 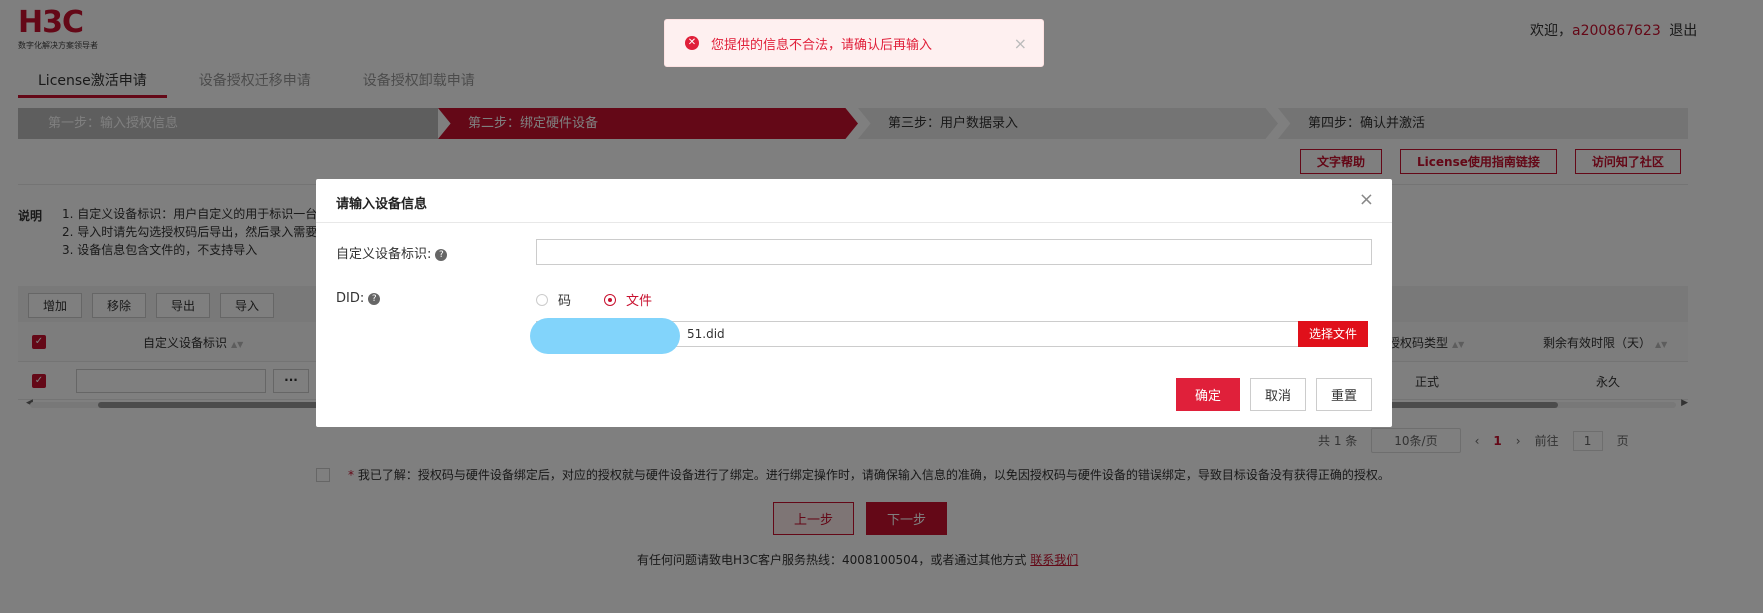 I want to click on dialog-title: 请输入设备信息, so click(x=382, y=204).